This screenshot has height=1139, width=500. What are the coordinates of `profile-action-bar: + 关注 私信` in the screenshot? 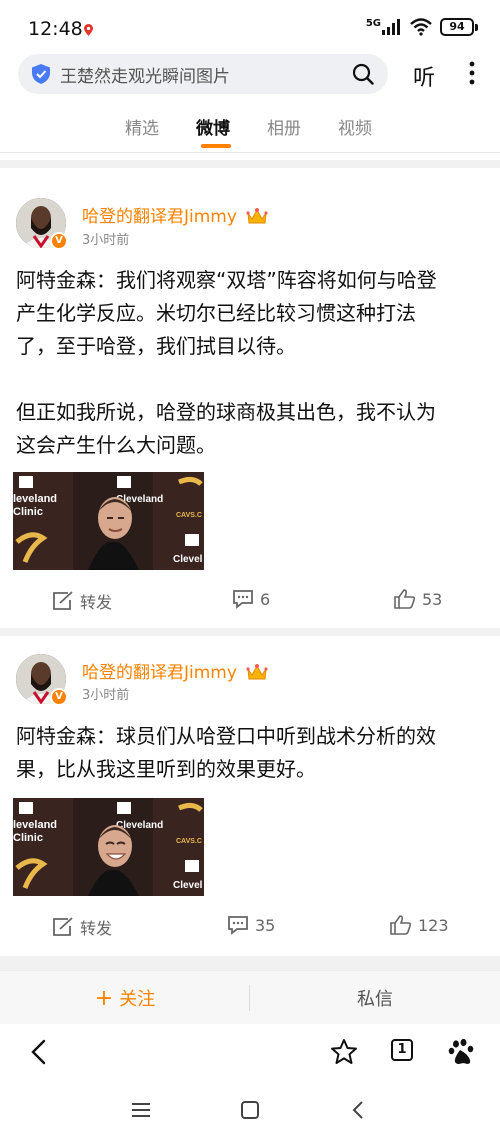 It's located at (250, 997).